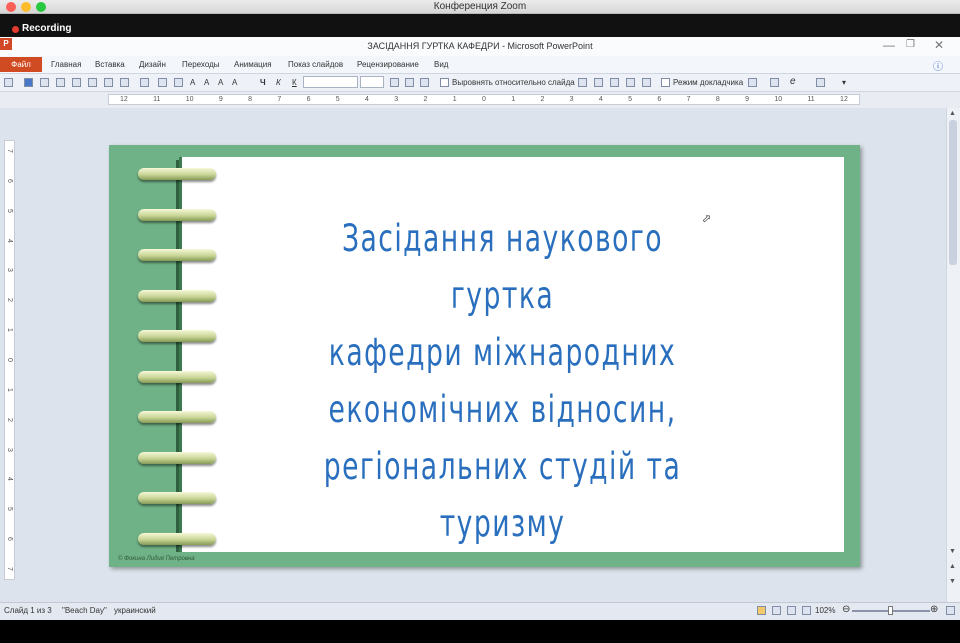  Describe the element at coordinates (44, 82) in the screenshot. I see `undo-icon` at that location.